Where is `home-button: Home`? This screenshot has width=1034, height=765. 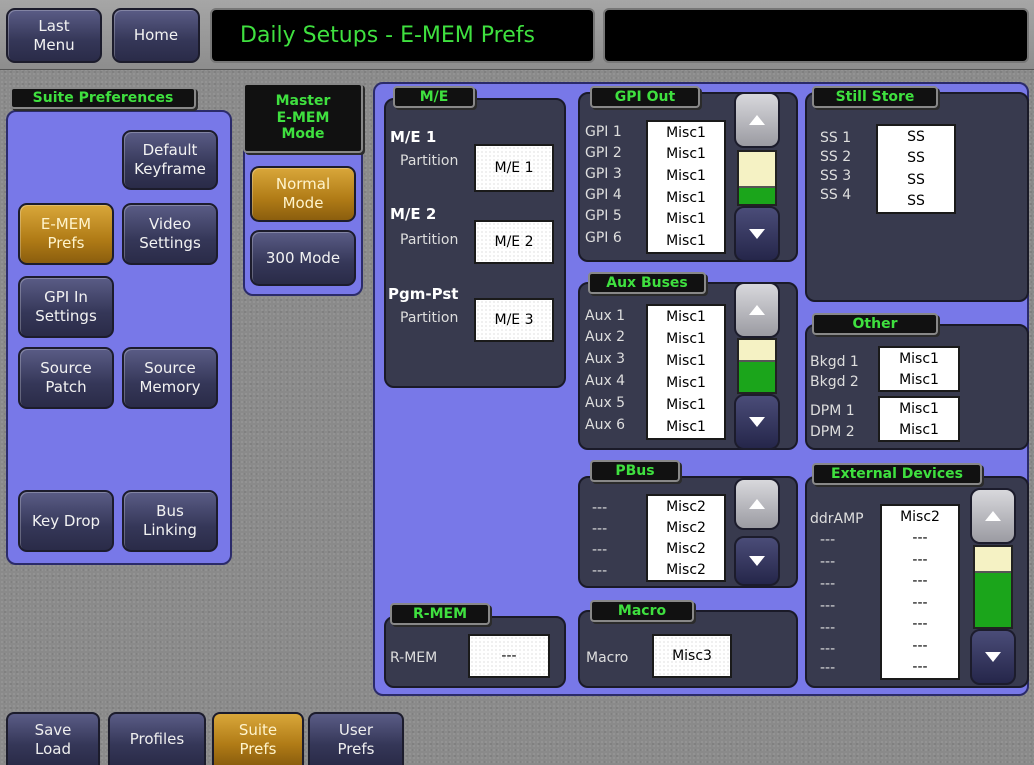
home-button: Home is located at coordinates (156, 35).